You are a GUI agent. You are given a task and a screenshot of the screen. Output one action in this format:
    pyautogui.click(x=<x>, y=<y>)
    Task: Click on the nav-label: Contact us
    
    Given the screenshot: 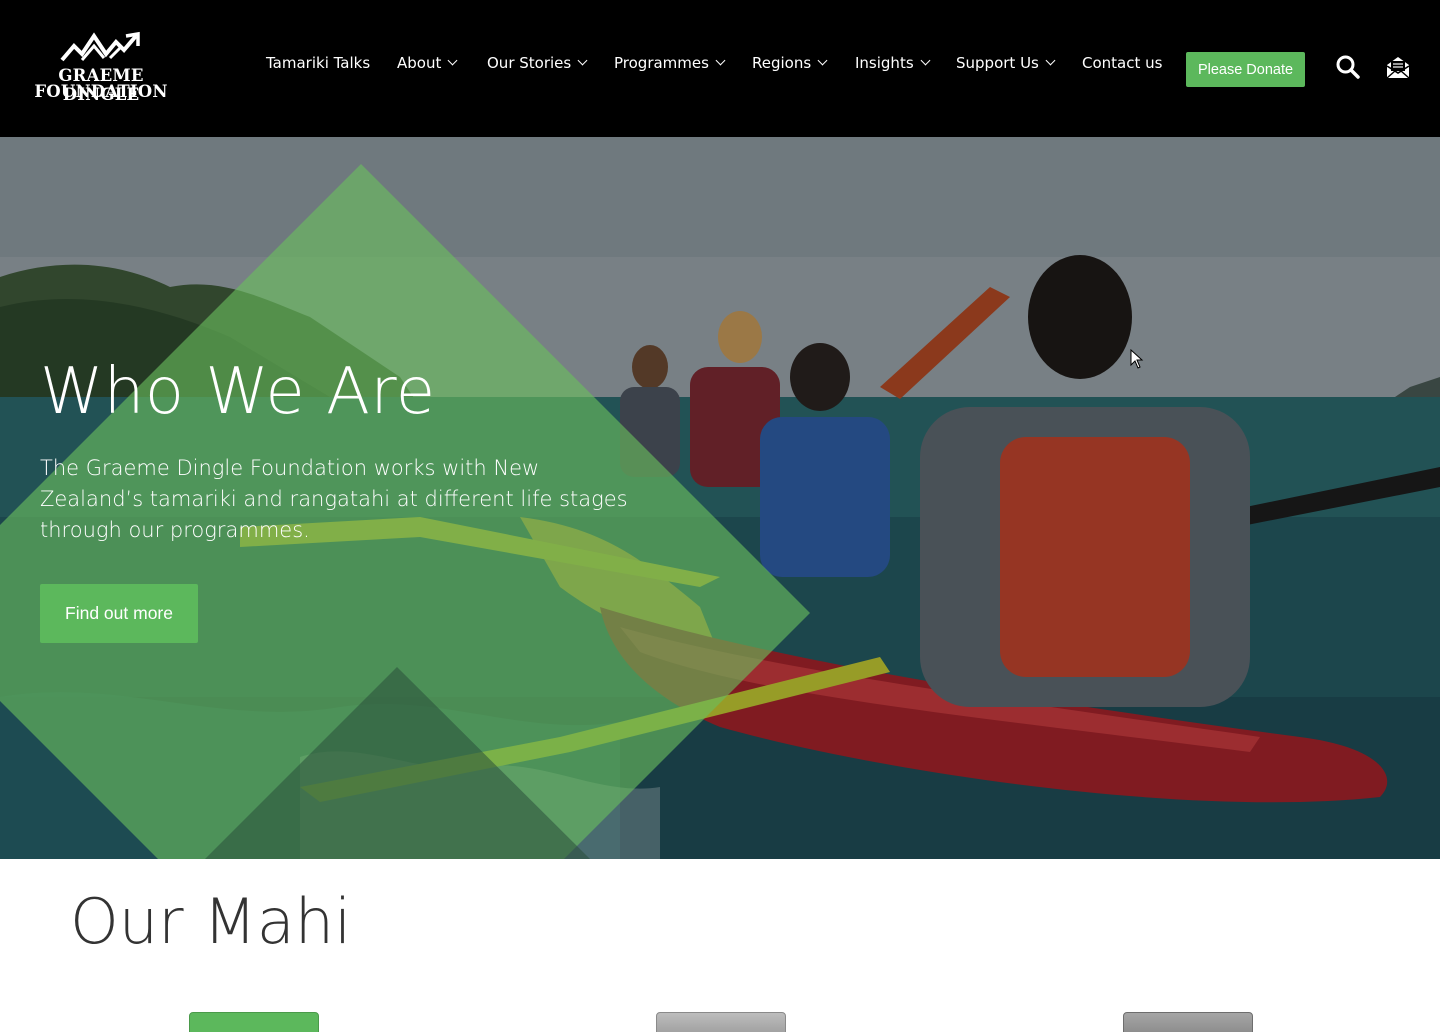 What is the action you would take?
    pyautogui.click(x=1122, y=63)
    